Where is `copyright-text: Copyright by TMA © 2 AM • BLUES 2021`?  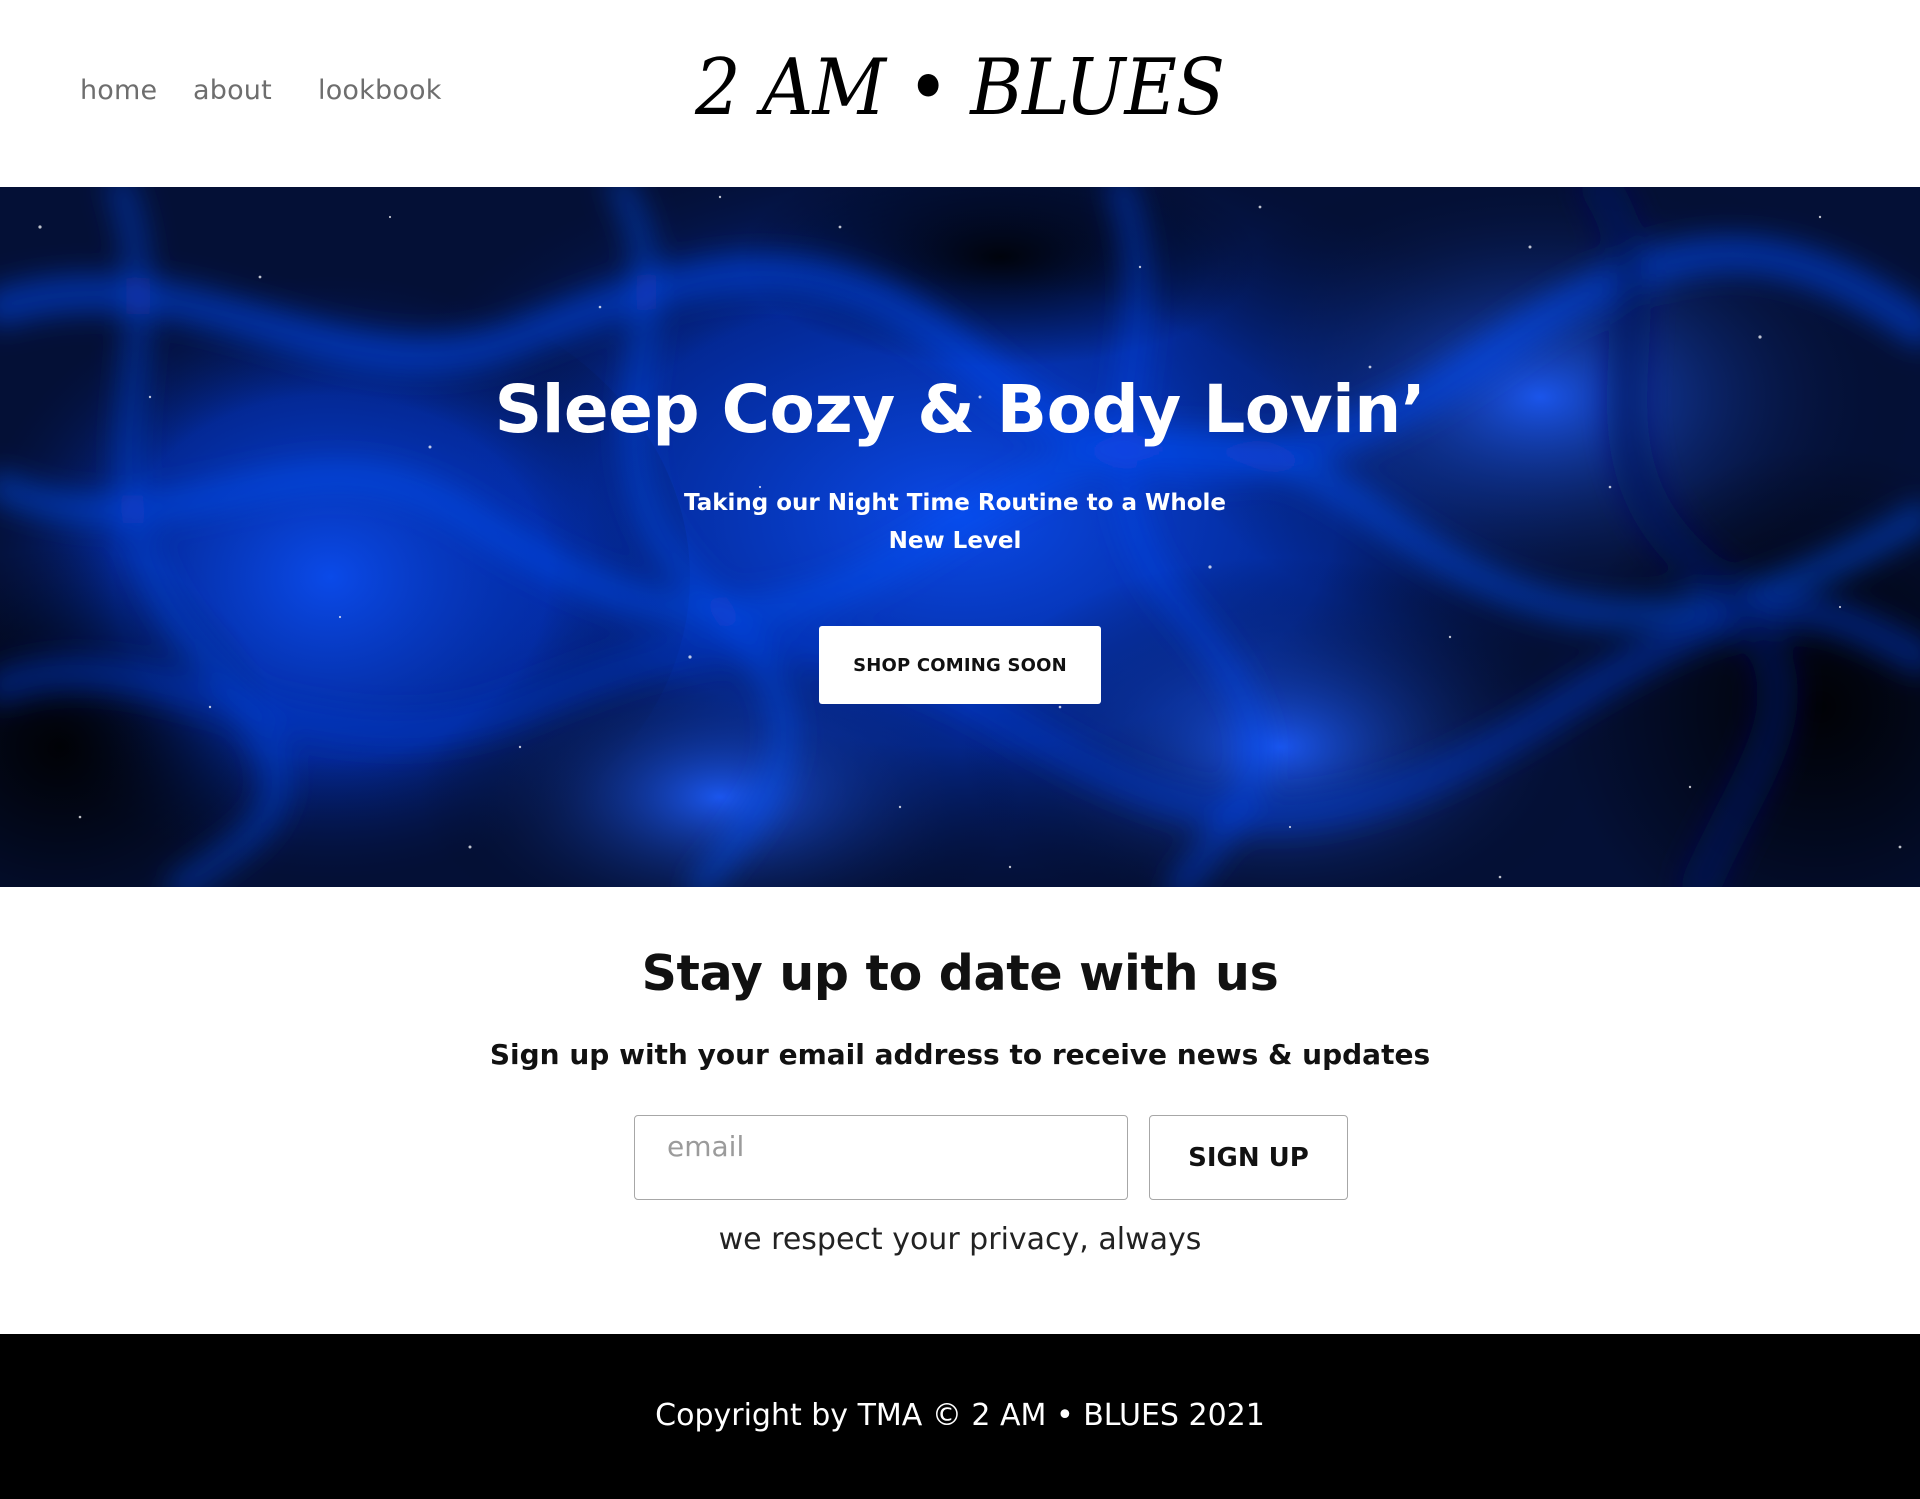
copyright-text: Copyright by TMA © 2 AM • BLUES 2021 is located at coordinates (960, 1415).